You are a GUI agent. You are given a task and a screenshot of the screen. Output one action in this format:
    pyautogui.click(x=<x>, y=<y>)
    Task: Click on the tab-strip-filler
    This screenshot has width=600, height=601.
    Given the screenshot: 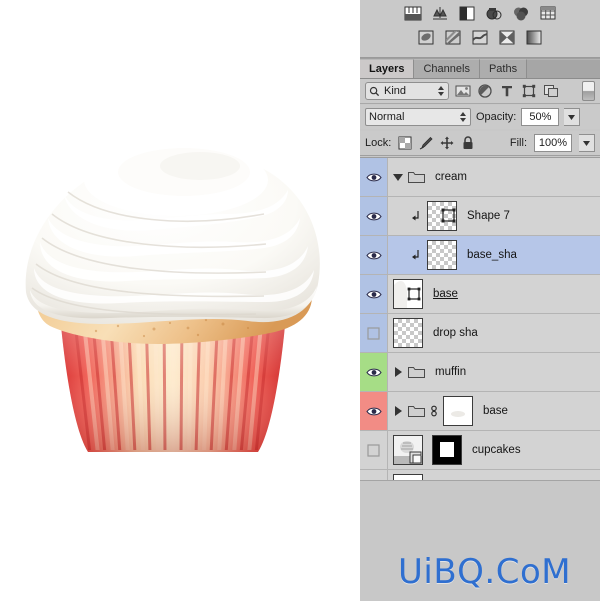 What is the action you would take?
    pyautogui.click(x=563, y=68)
    